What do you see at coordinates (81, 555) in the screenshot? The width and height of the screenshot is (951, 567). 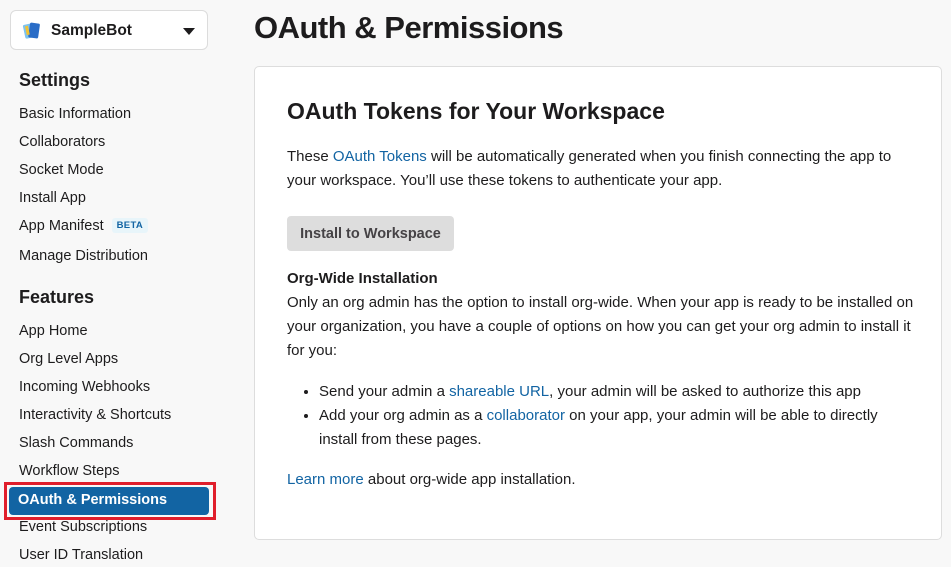 I see `sidebar-item-user-id-translation: User ID Translation` at bounding box center [81, 555].